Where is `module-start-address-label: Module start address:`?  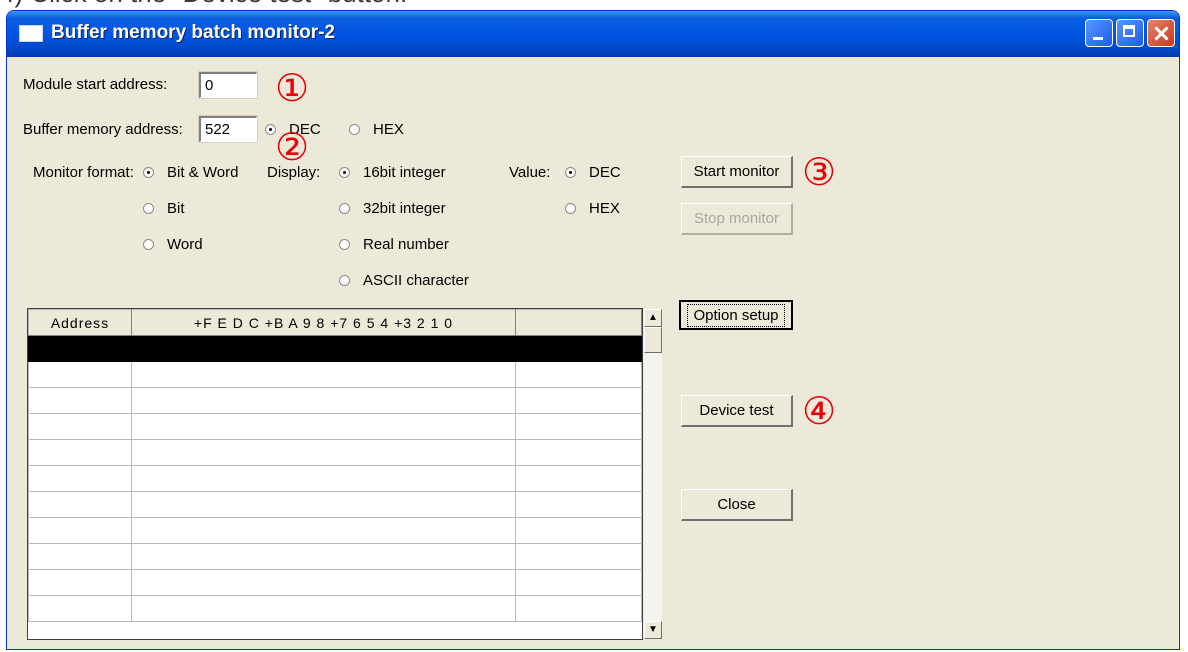
module-start-address-label: Module start address: is located at coordinates (95, 84).